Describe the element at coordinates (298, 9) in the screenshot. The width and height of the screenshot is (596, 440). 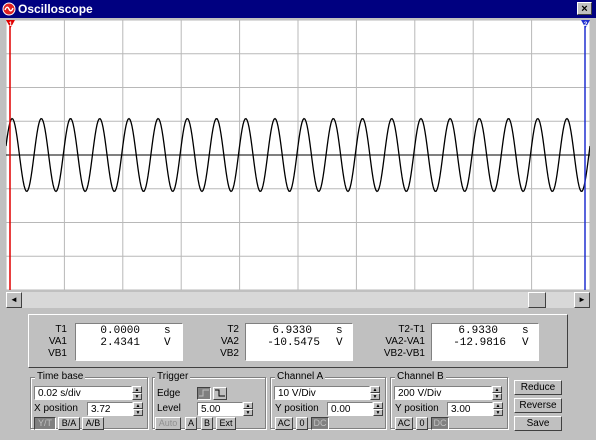
I see `title-bar: Oscilloscope ×` at that location.